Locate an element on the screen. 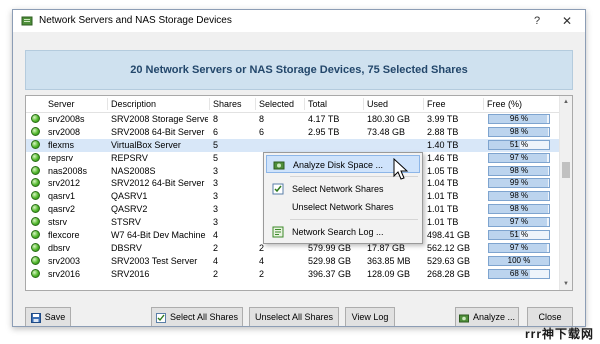  col-server: Server is located at coordinates (61, 104).